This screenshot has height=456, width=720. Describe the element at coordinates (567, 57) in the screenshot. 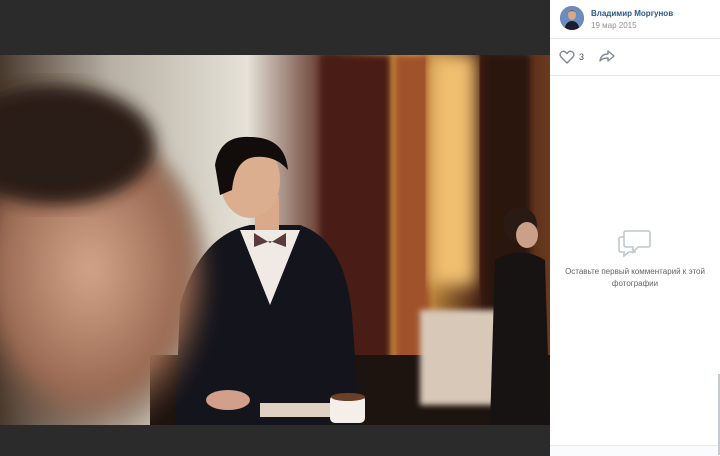

I see `heart-icon` at that location.